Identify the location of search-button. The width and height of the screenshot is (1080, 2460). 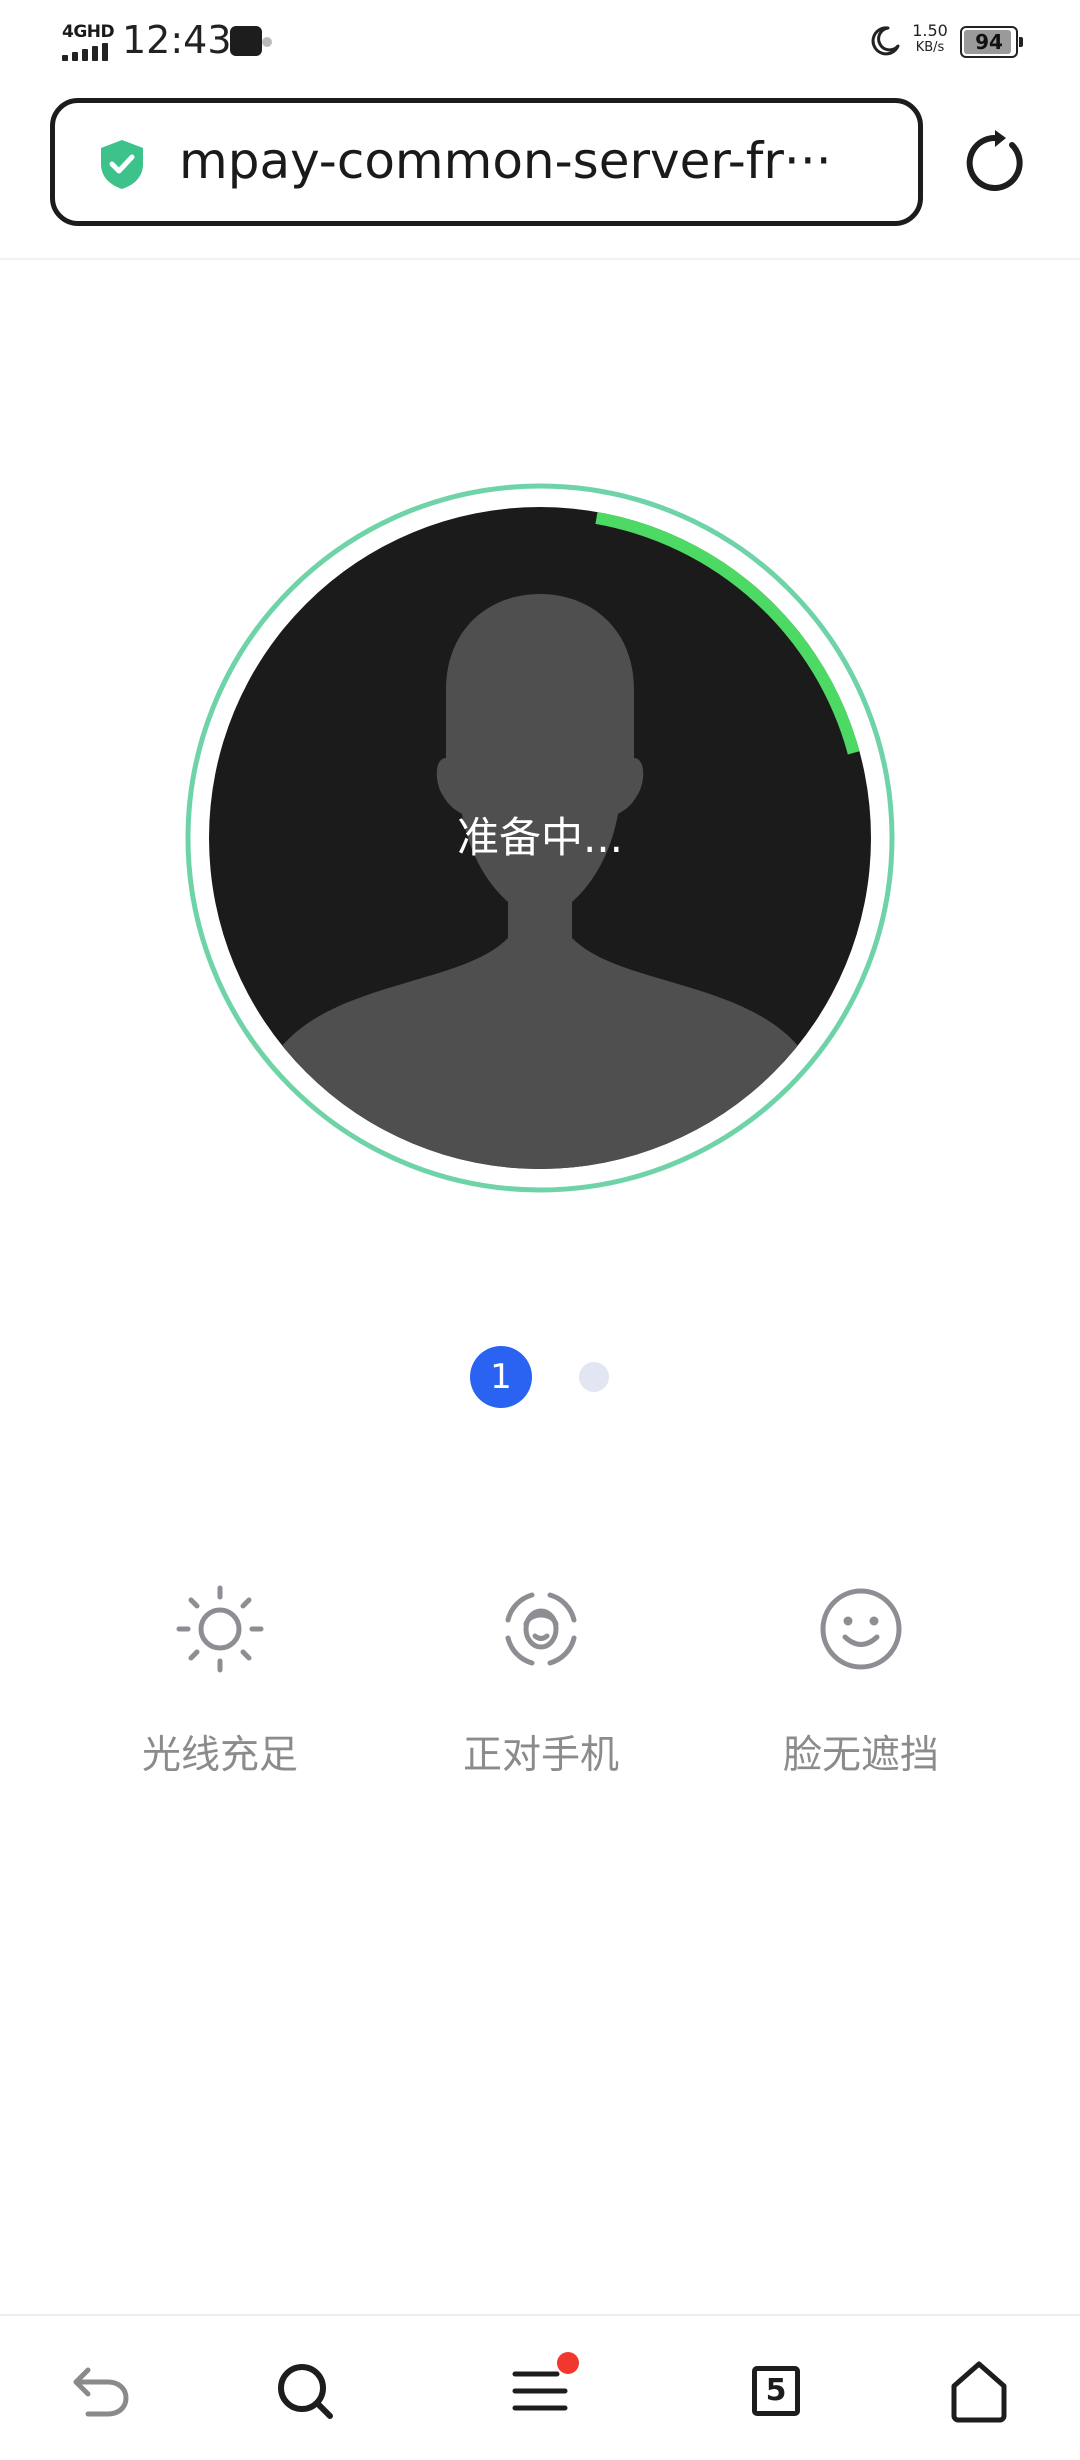
(305, 2391).